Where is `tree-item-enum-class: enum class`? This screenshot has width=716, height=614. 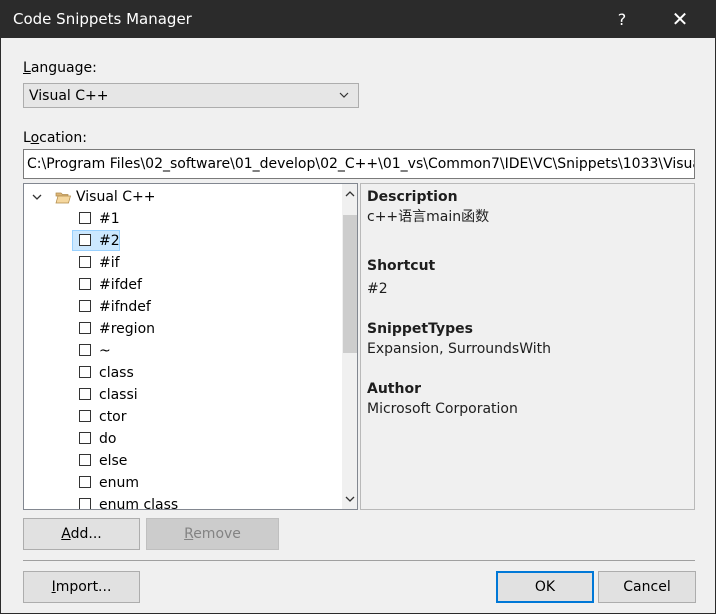 tree-item-enum-class: enum class is located at coordinates (183, 502).